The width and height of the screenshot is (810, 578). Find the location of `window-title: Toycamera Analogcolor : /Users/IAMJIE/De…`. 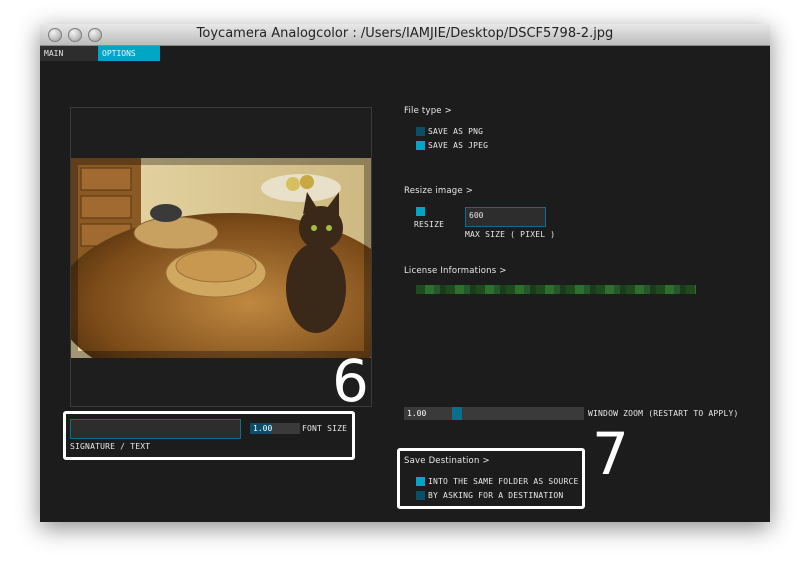

window-title: Toycamera Analogcolor : /Users/IAMJIE/De… is located at coordinates (405, 33).